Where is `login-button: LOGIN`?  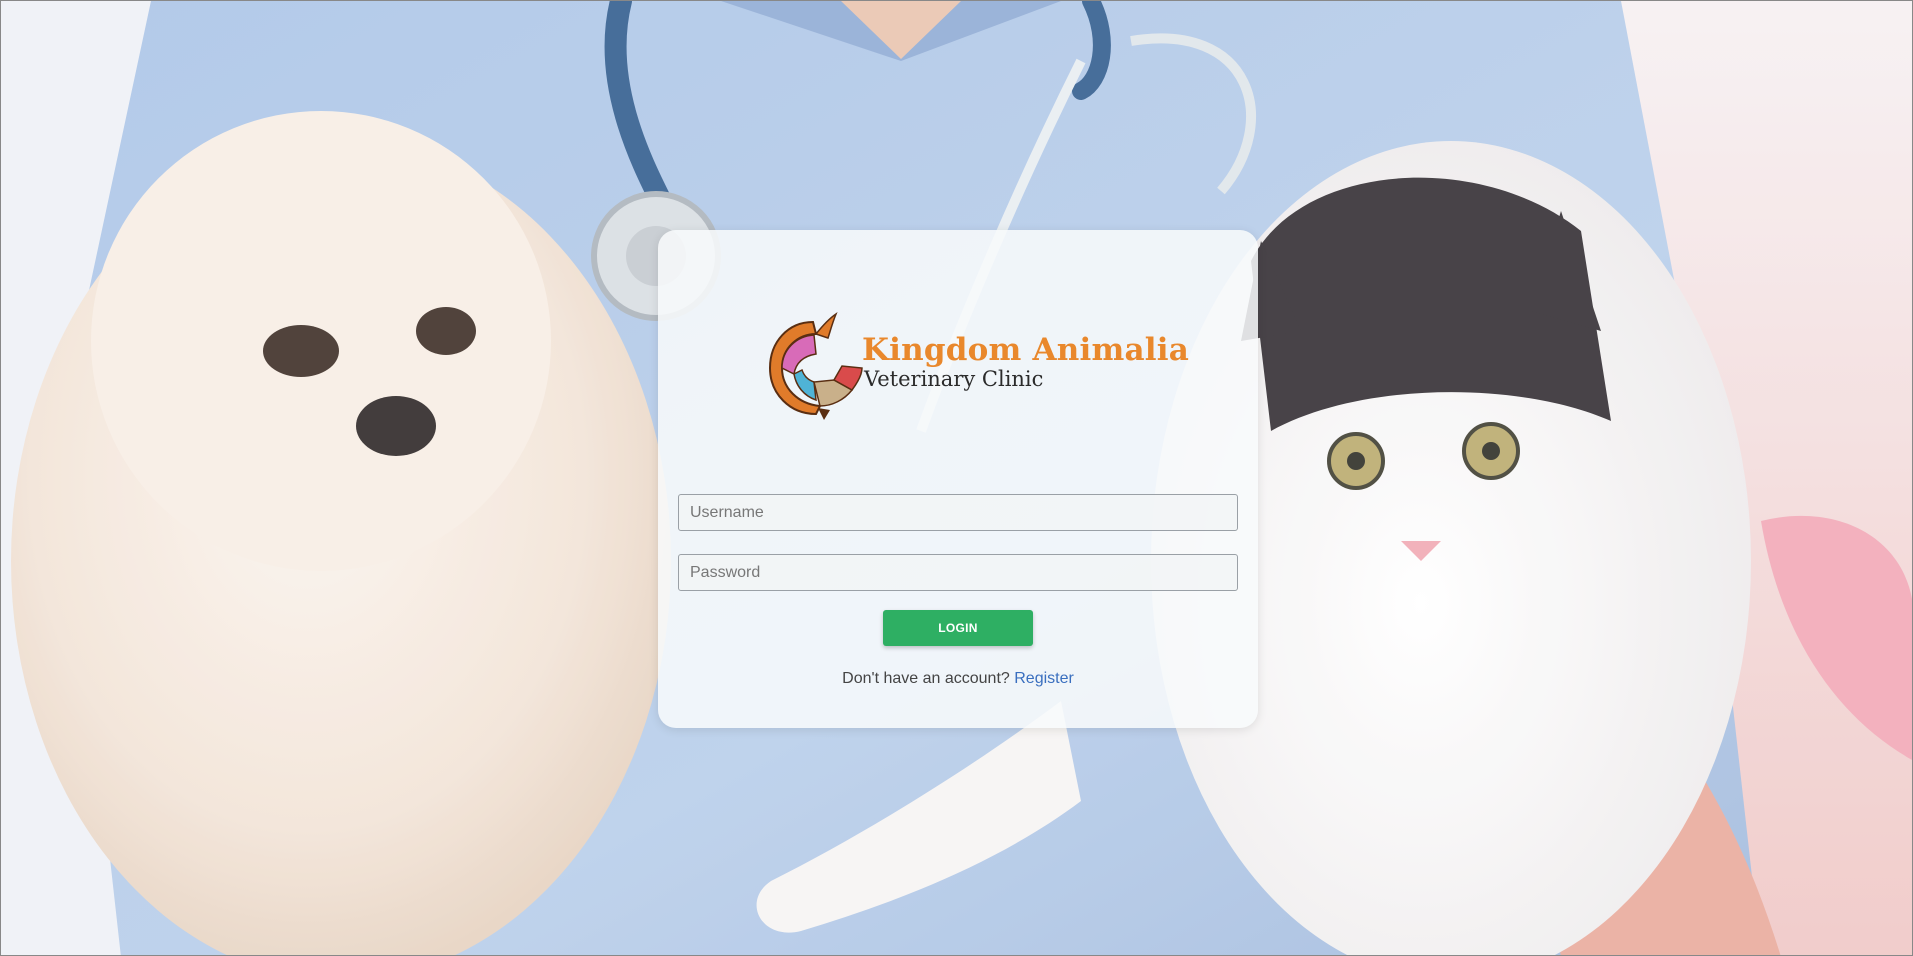 login-button: LOGIN is located at coordinates (958, 628).